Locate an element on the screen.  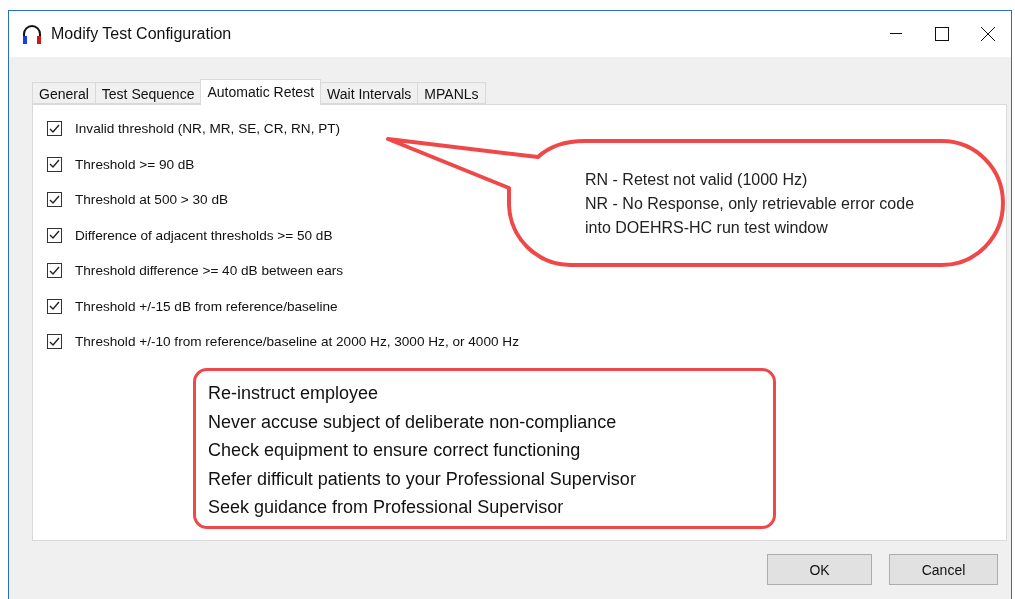
note-line: Never accuse subject of deliberate non-compliance is located at coordinates (413, 422).